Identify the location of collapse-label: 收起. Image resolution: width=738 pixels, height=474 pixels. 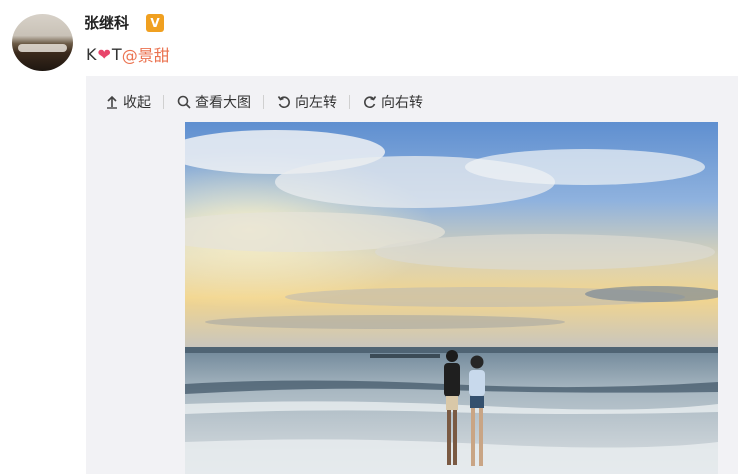
(137, 103).